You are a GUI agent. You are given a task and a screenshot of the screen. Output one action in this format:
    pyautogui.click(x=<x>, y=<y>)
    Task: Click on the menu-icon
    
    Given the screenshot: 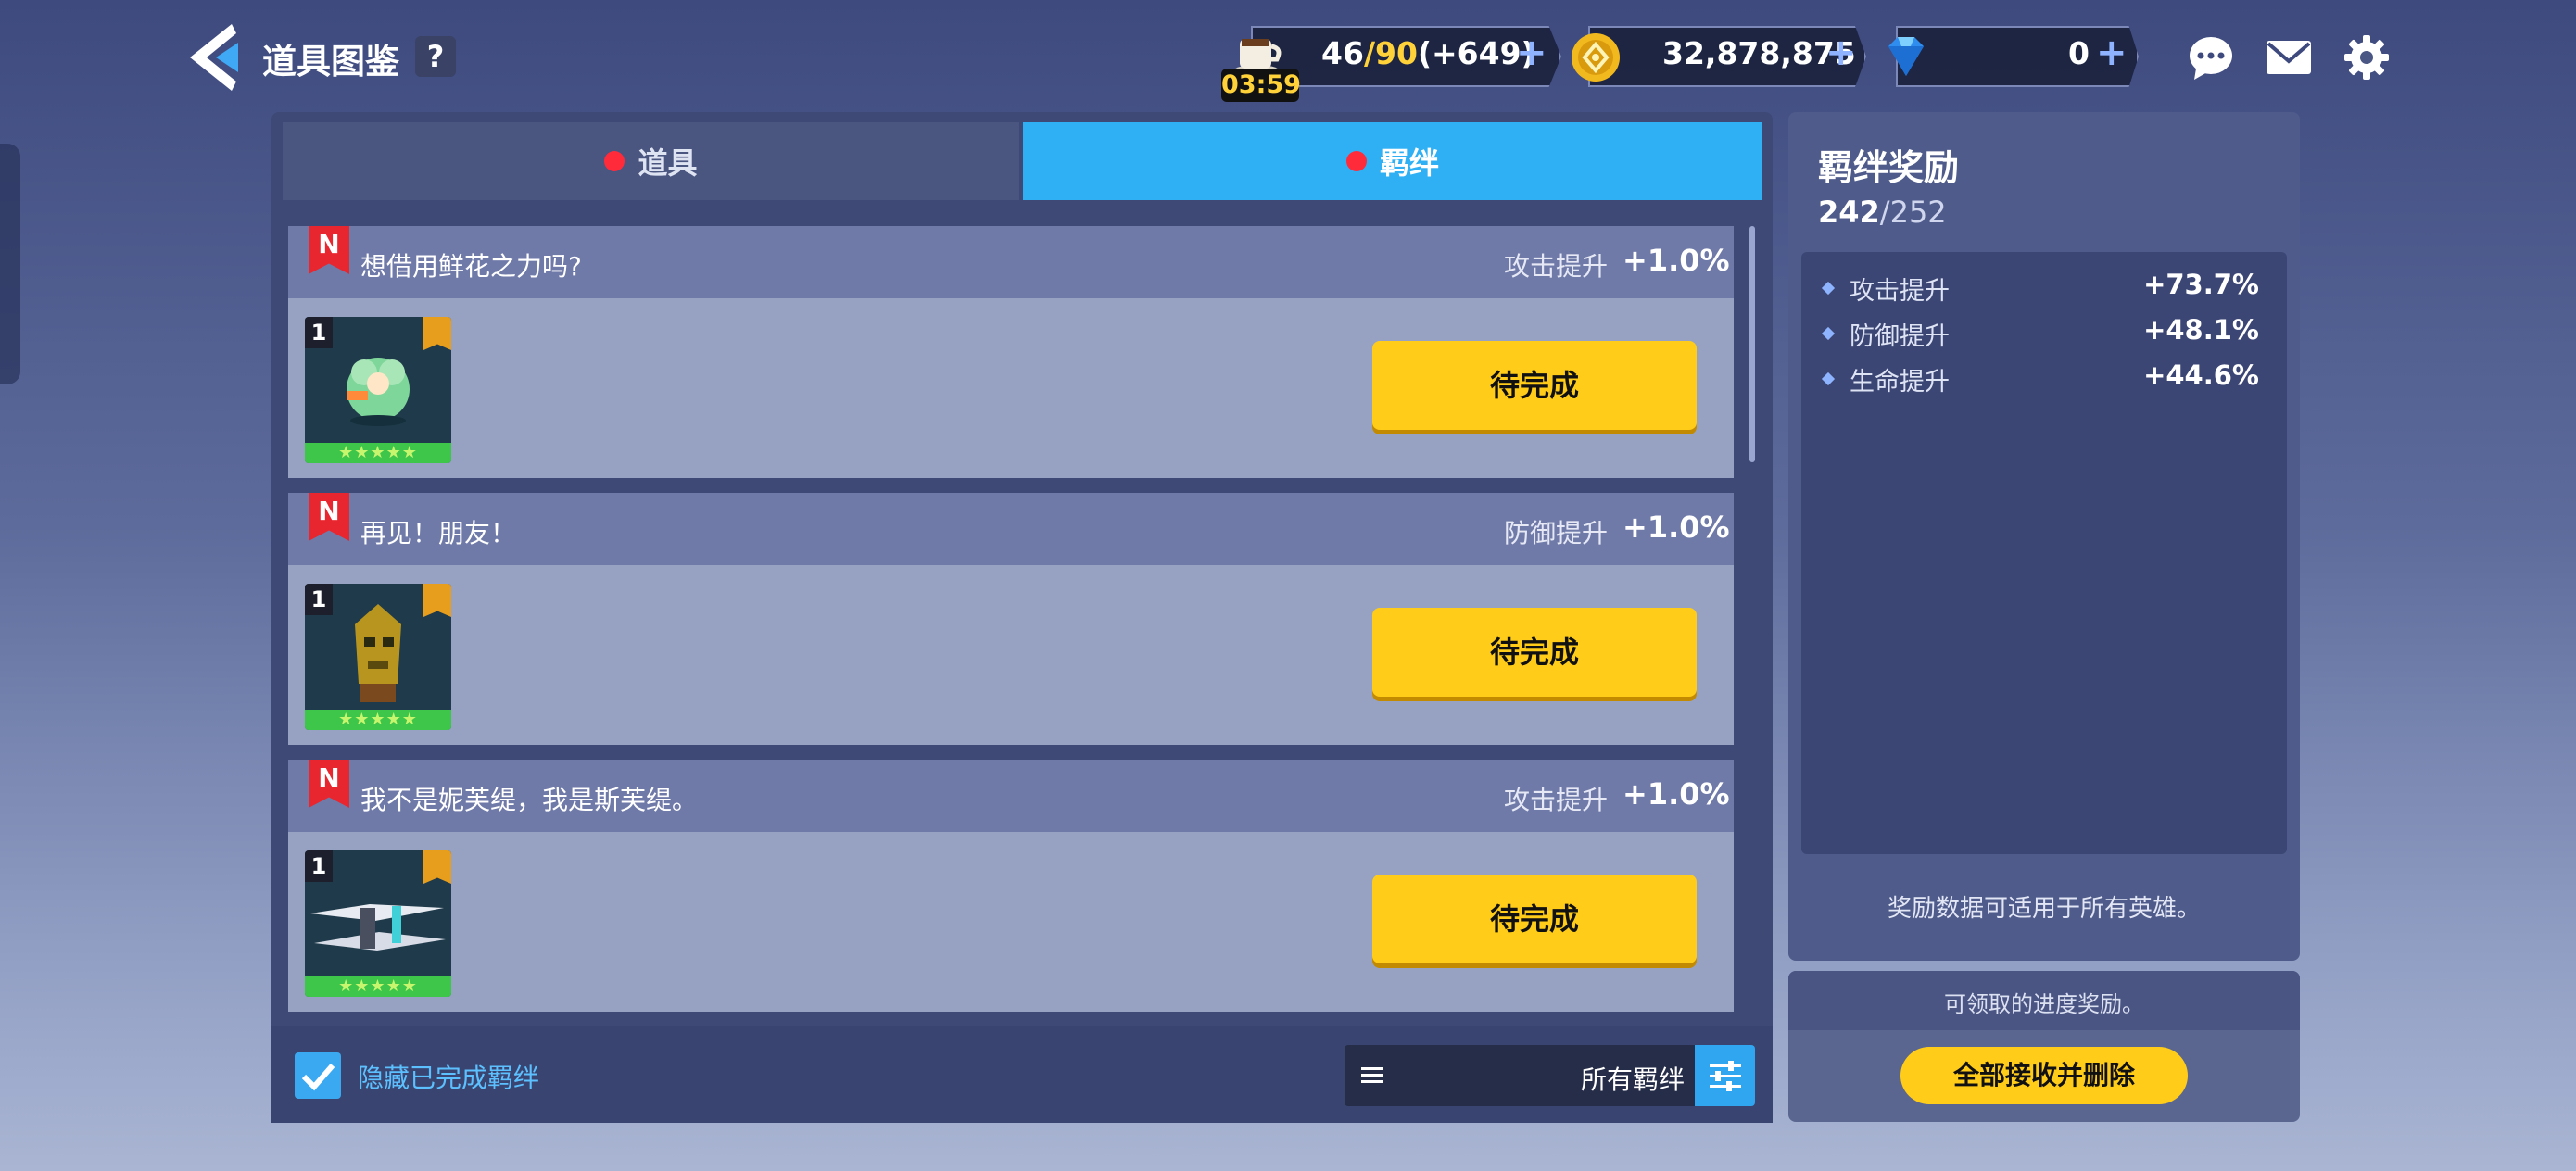 What is the action you would take?
    pyautogui.click(x=1372, y=1075)
    